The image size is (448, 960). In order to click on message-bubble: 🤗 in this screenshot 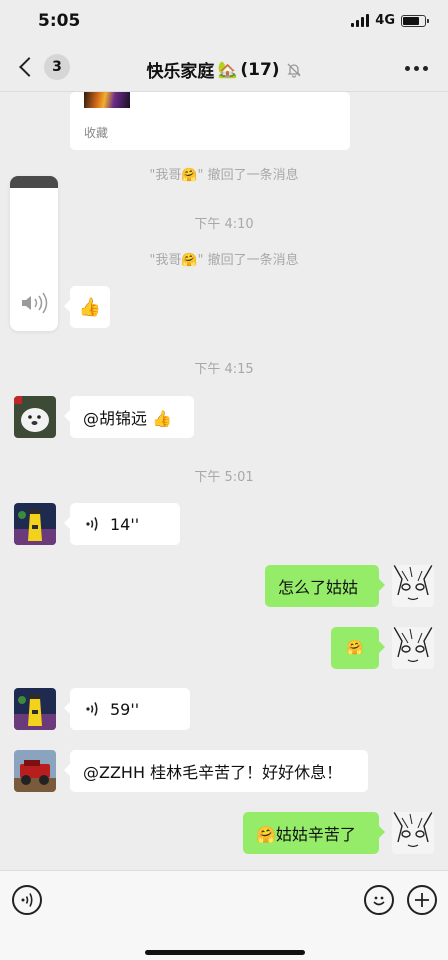, I will do `click(358, 648)`.